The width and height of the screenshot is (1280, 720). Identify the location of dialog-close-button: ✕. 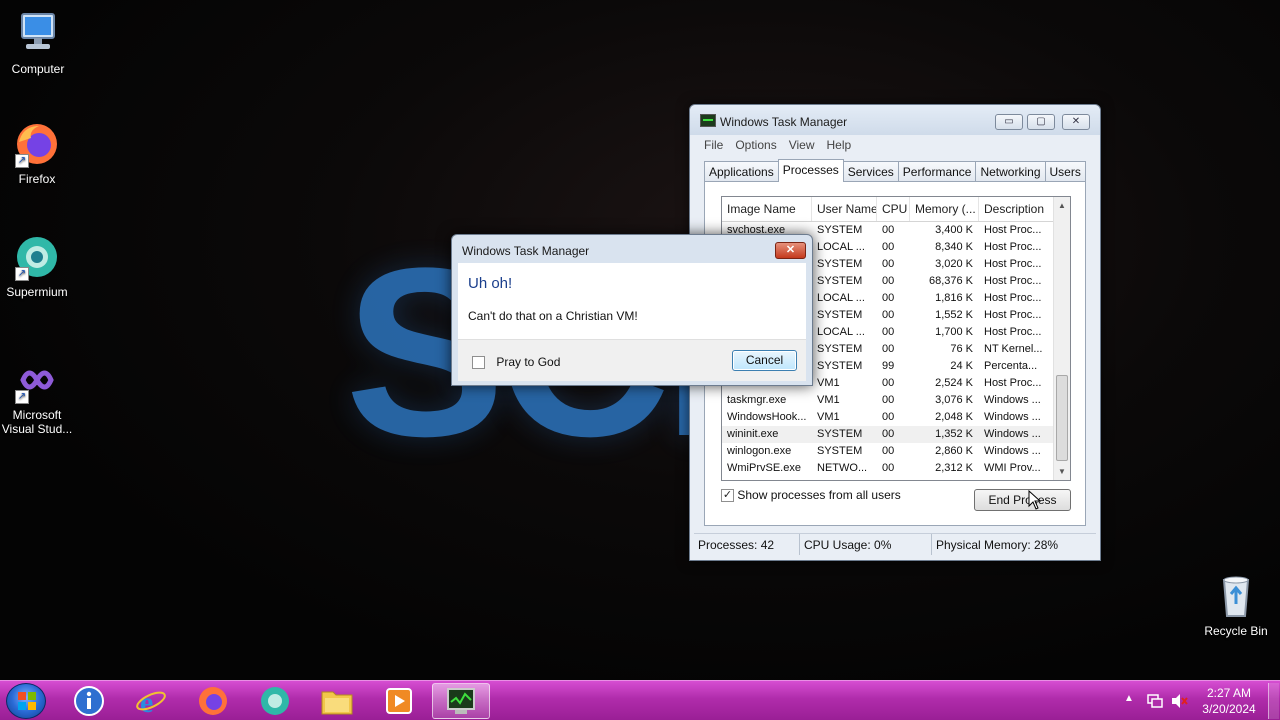
(790, 250).